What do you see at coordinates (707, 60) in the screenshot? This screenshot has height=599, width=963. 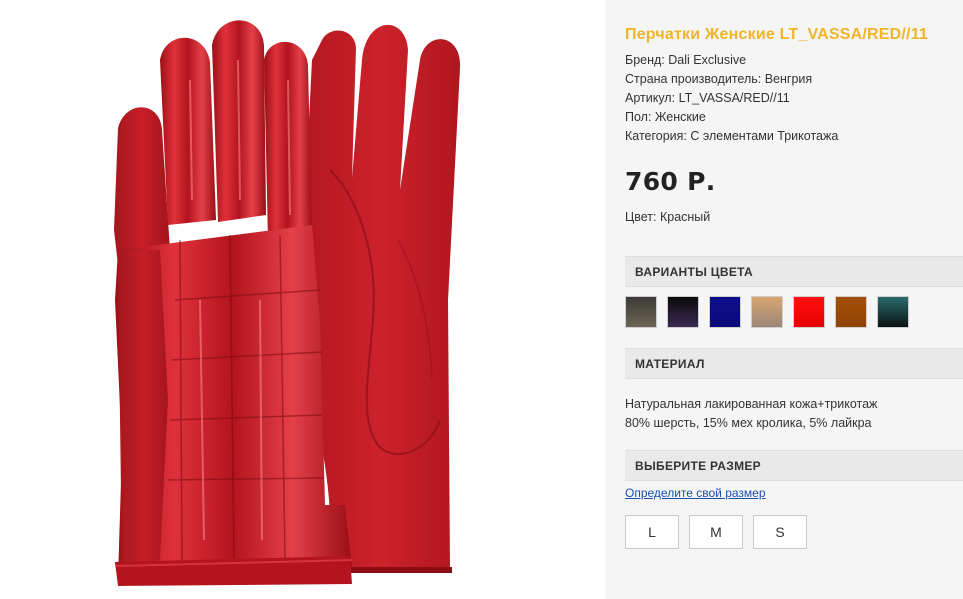 I see `spec-value: Dali Exclusive` at bounding box center [707, 60].